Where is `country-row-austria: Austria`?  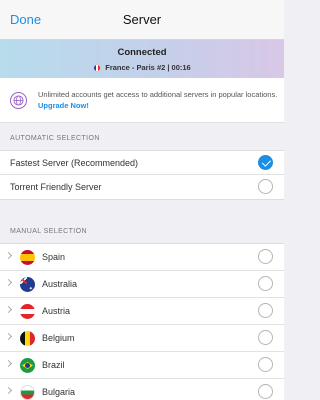
country-row-austria: Austria is located at coordinates (142, 311).